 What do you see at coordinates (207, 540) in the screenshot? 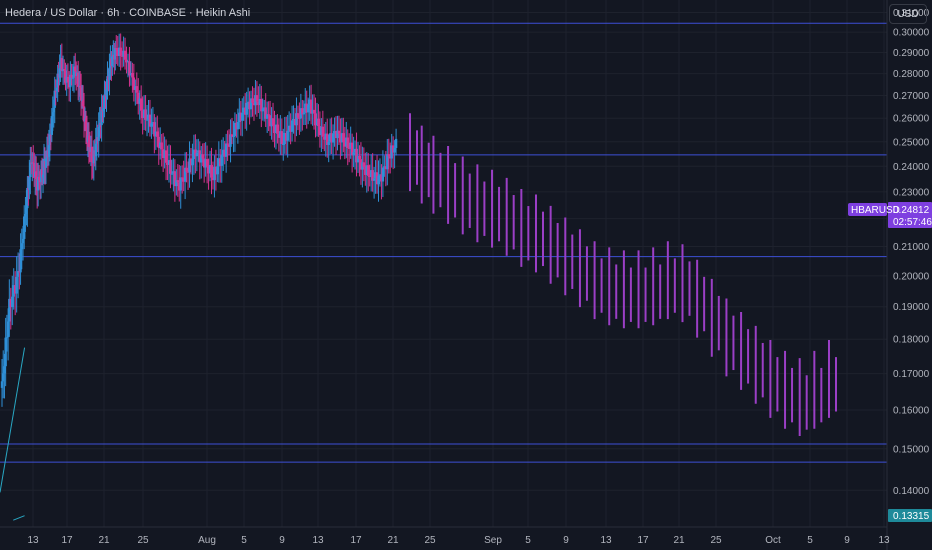
I see `time-tick-label: Aug` at bounding box center [207, 540].